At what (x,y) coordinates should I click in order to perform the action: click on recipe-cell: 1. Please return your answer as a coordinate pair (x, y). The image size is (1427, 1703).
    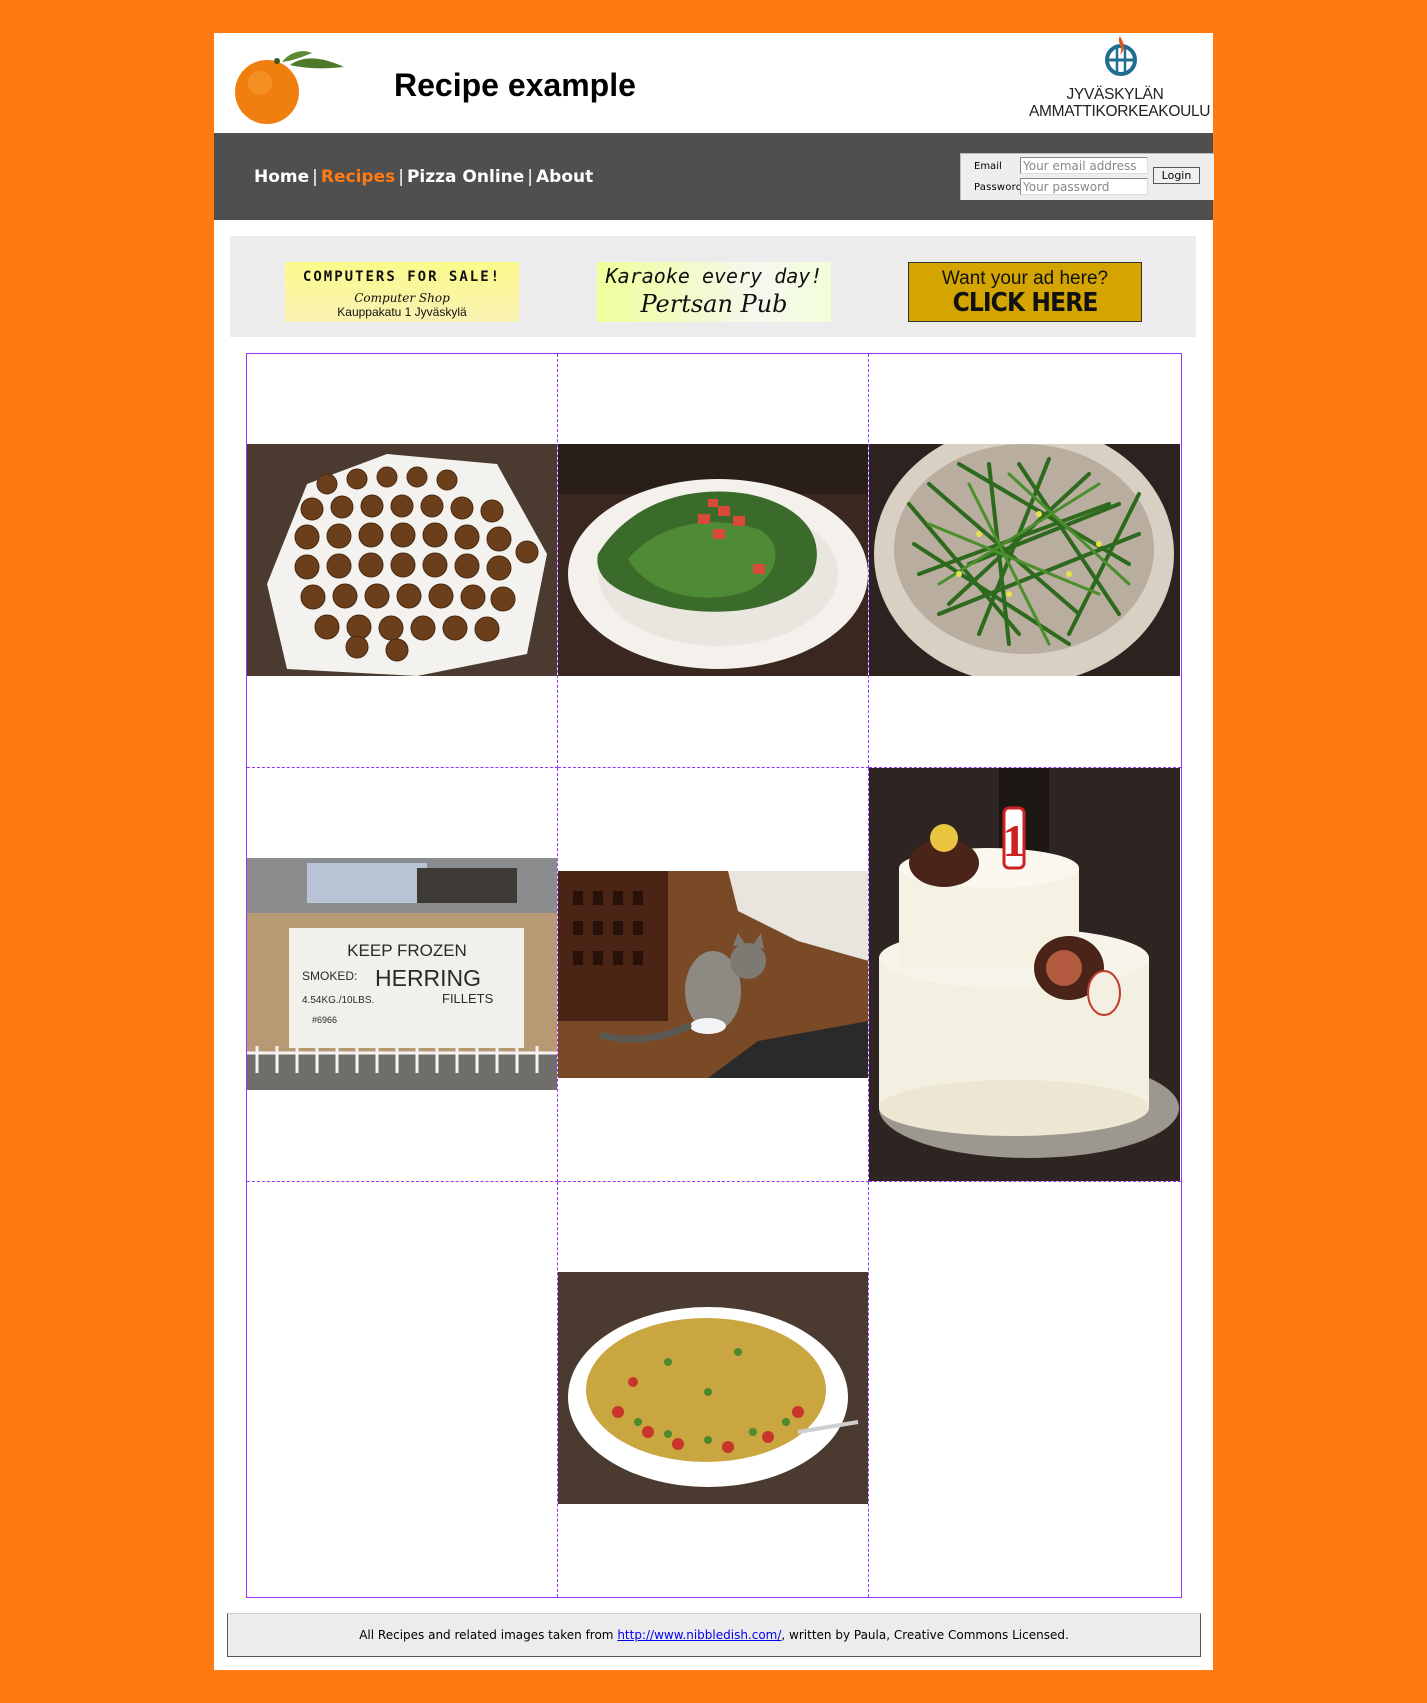
    Looking at the image, I should click on (1025, 975).